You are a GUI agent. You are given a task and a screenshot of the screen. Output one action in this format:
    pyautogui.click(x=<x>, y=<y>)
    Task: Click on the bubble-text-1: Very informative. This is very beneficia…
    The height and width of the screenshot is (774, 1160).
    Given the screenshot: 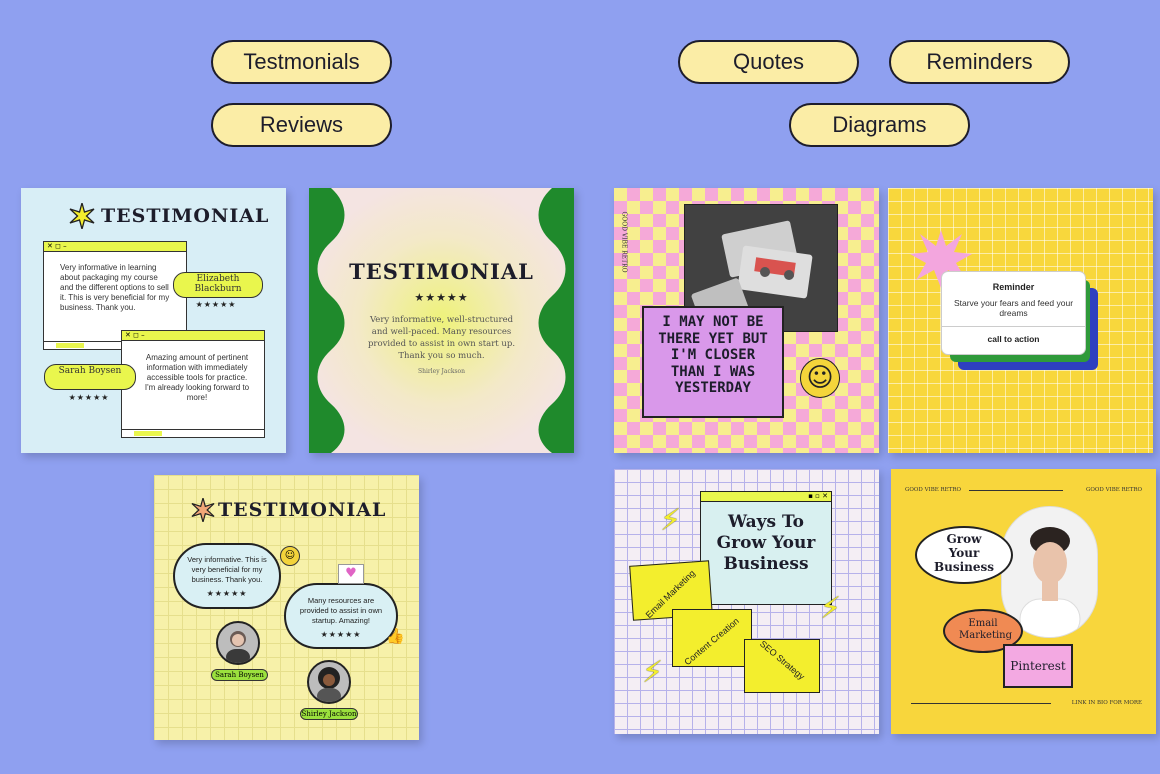 What is the action you would take?
    pyautogui.click(x=227, y=569)
    